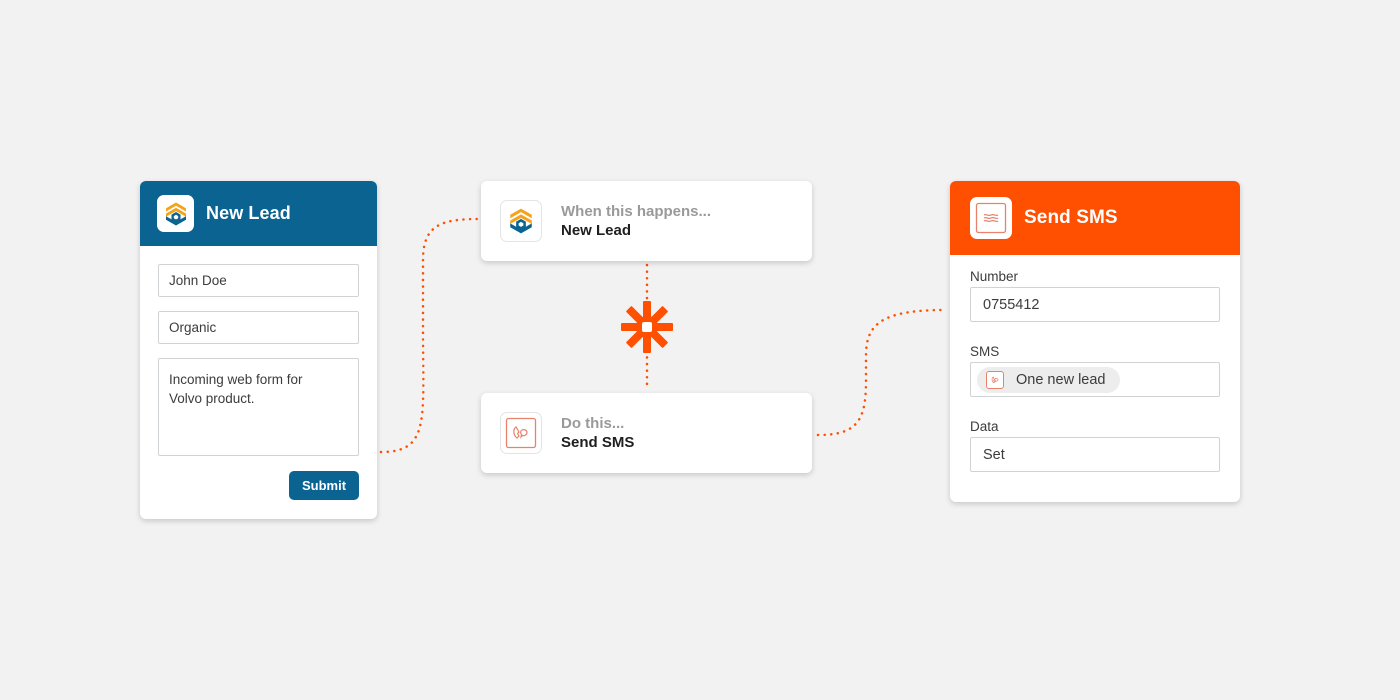 This screenshot has width=1400, height=700. I want to click on submit-button: Submit, so click(324, 485).